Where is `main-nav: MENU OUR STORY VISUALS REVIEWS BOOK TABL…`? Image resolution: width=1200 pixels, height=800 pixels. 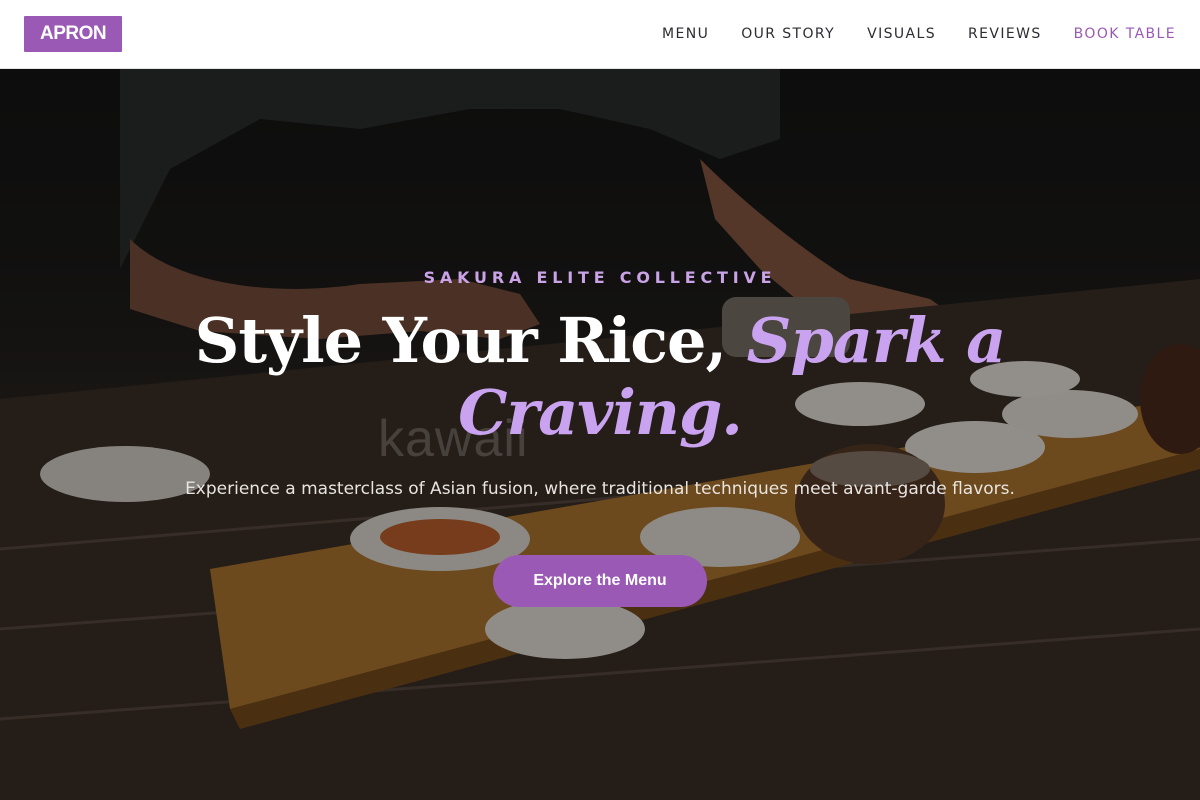
main-nav: MENU OUR STORY VISUALS REVIEWS BOOK TABL… is located at coordinates (903, 34).